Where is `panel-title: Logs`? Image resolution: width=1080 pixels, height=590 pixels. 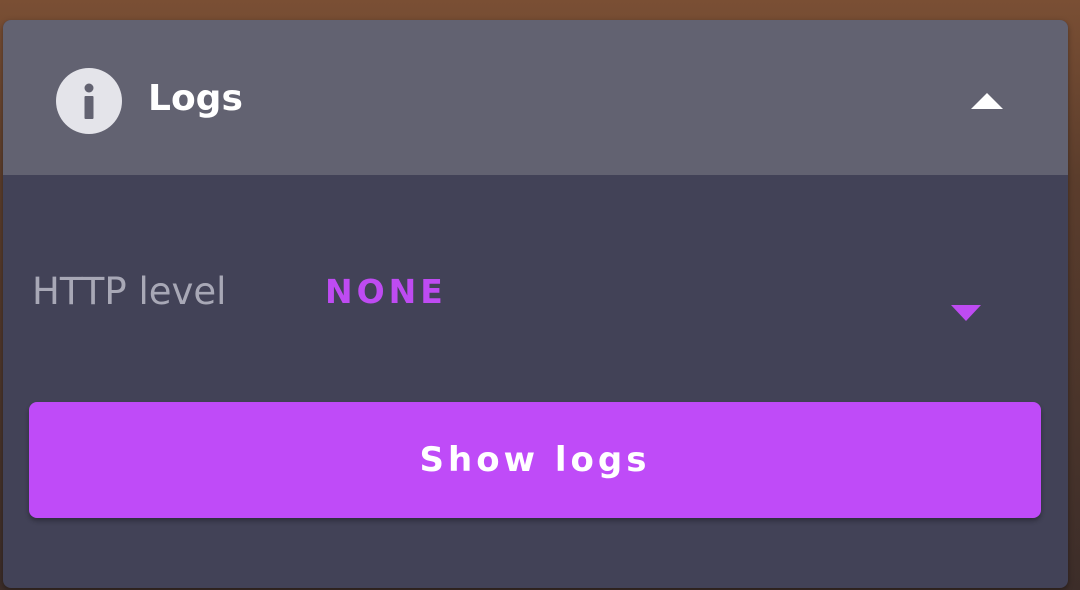
panel-title: Logs is located at coordinates (195, 98).